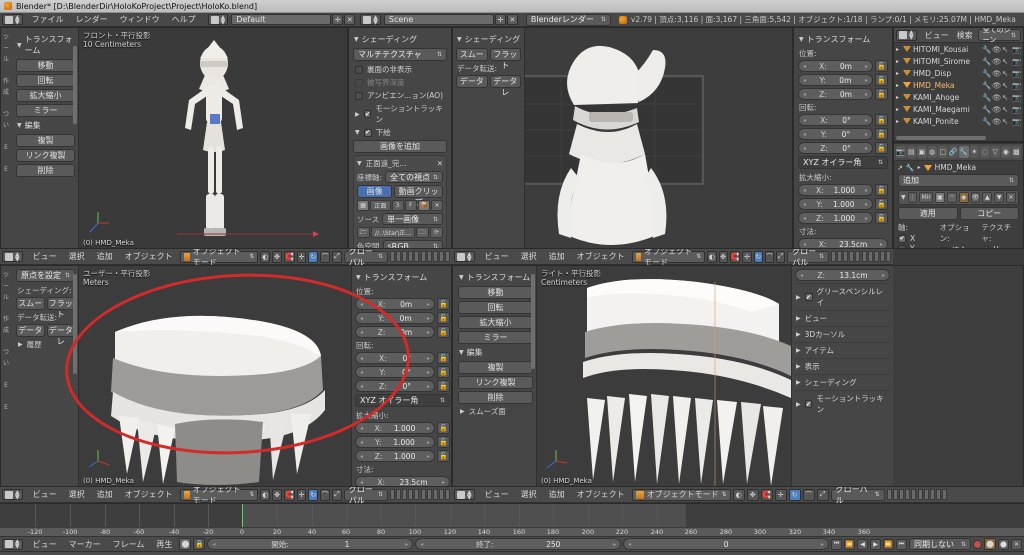 The image size is (1024, 555). What do you see at coordinates (464, 494) in the screenshot?
I see `vp-editor-type-icon-fbr: ▲ ▼` at bounding box center [464, 494].